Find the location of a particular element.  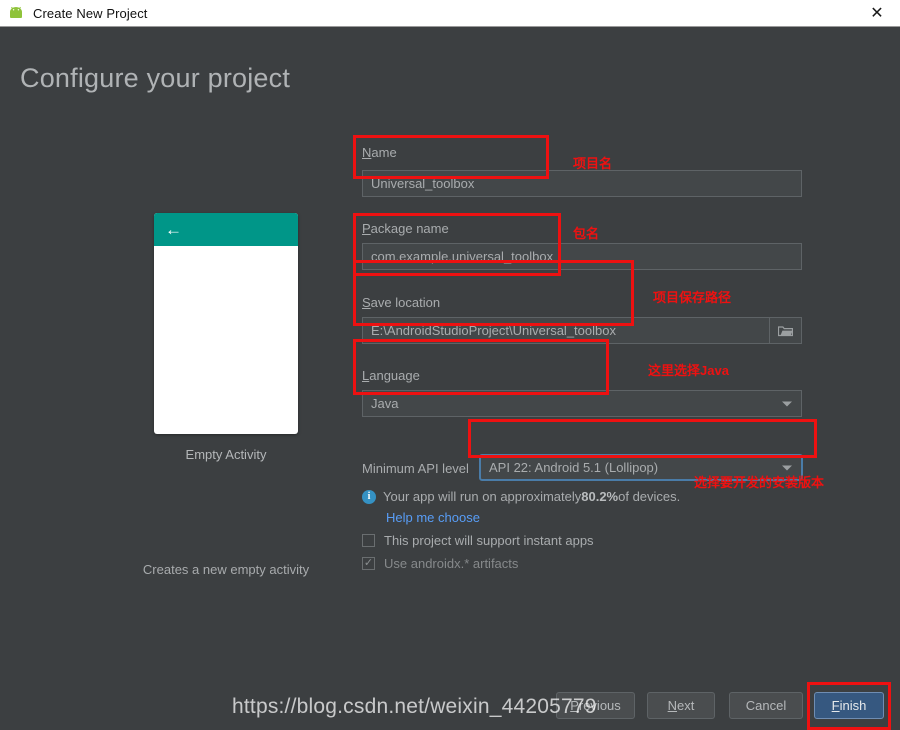

instant-apps-checkbox-row: This project will support instant apps is located at coordinates (478, 540).